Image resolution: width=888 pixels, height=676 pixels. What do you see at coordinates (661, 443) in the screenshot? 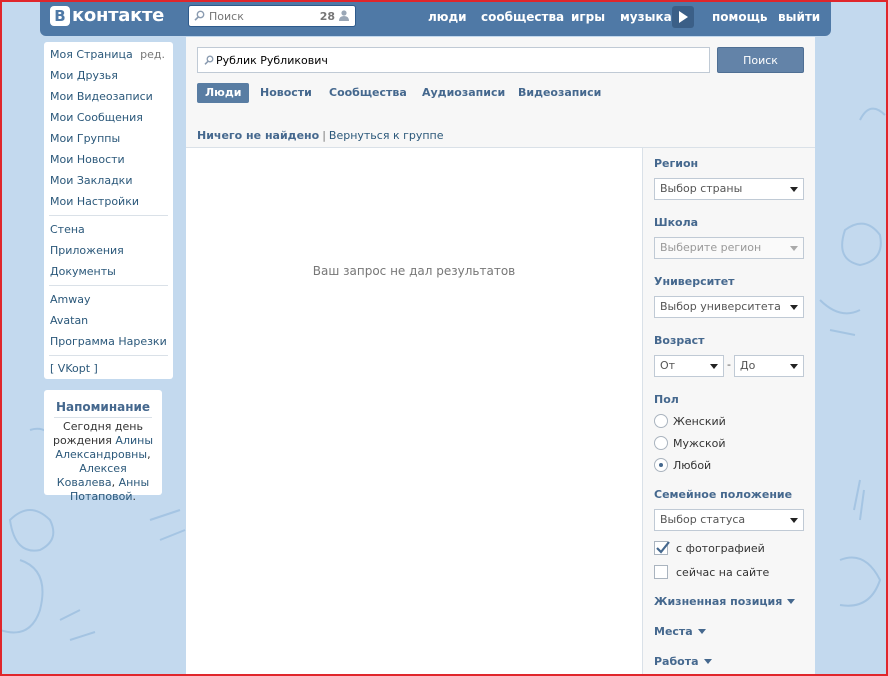
I see `sex-radio-male` at bounding box center [661, 443].